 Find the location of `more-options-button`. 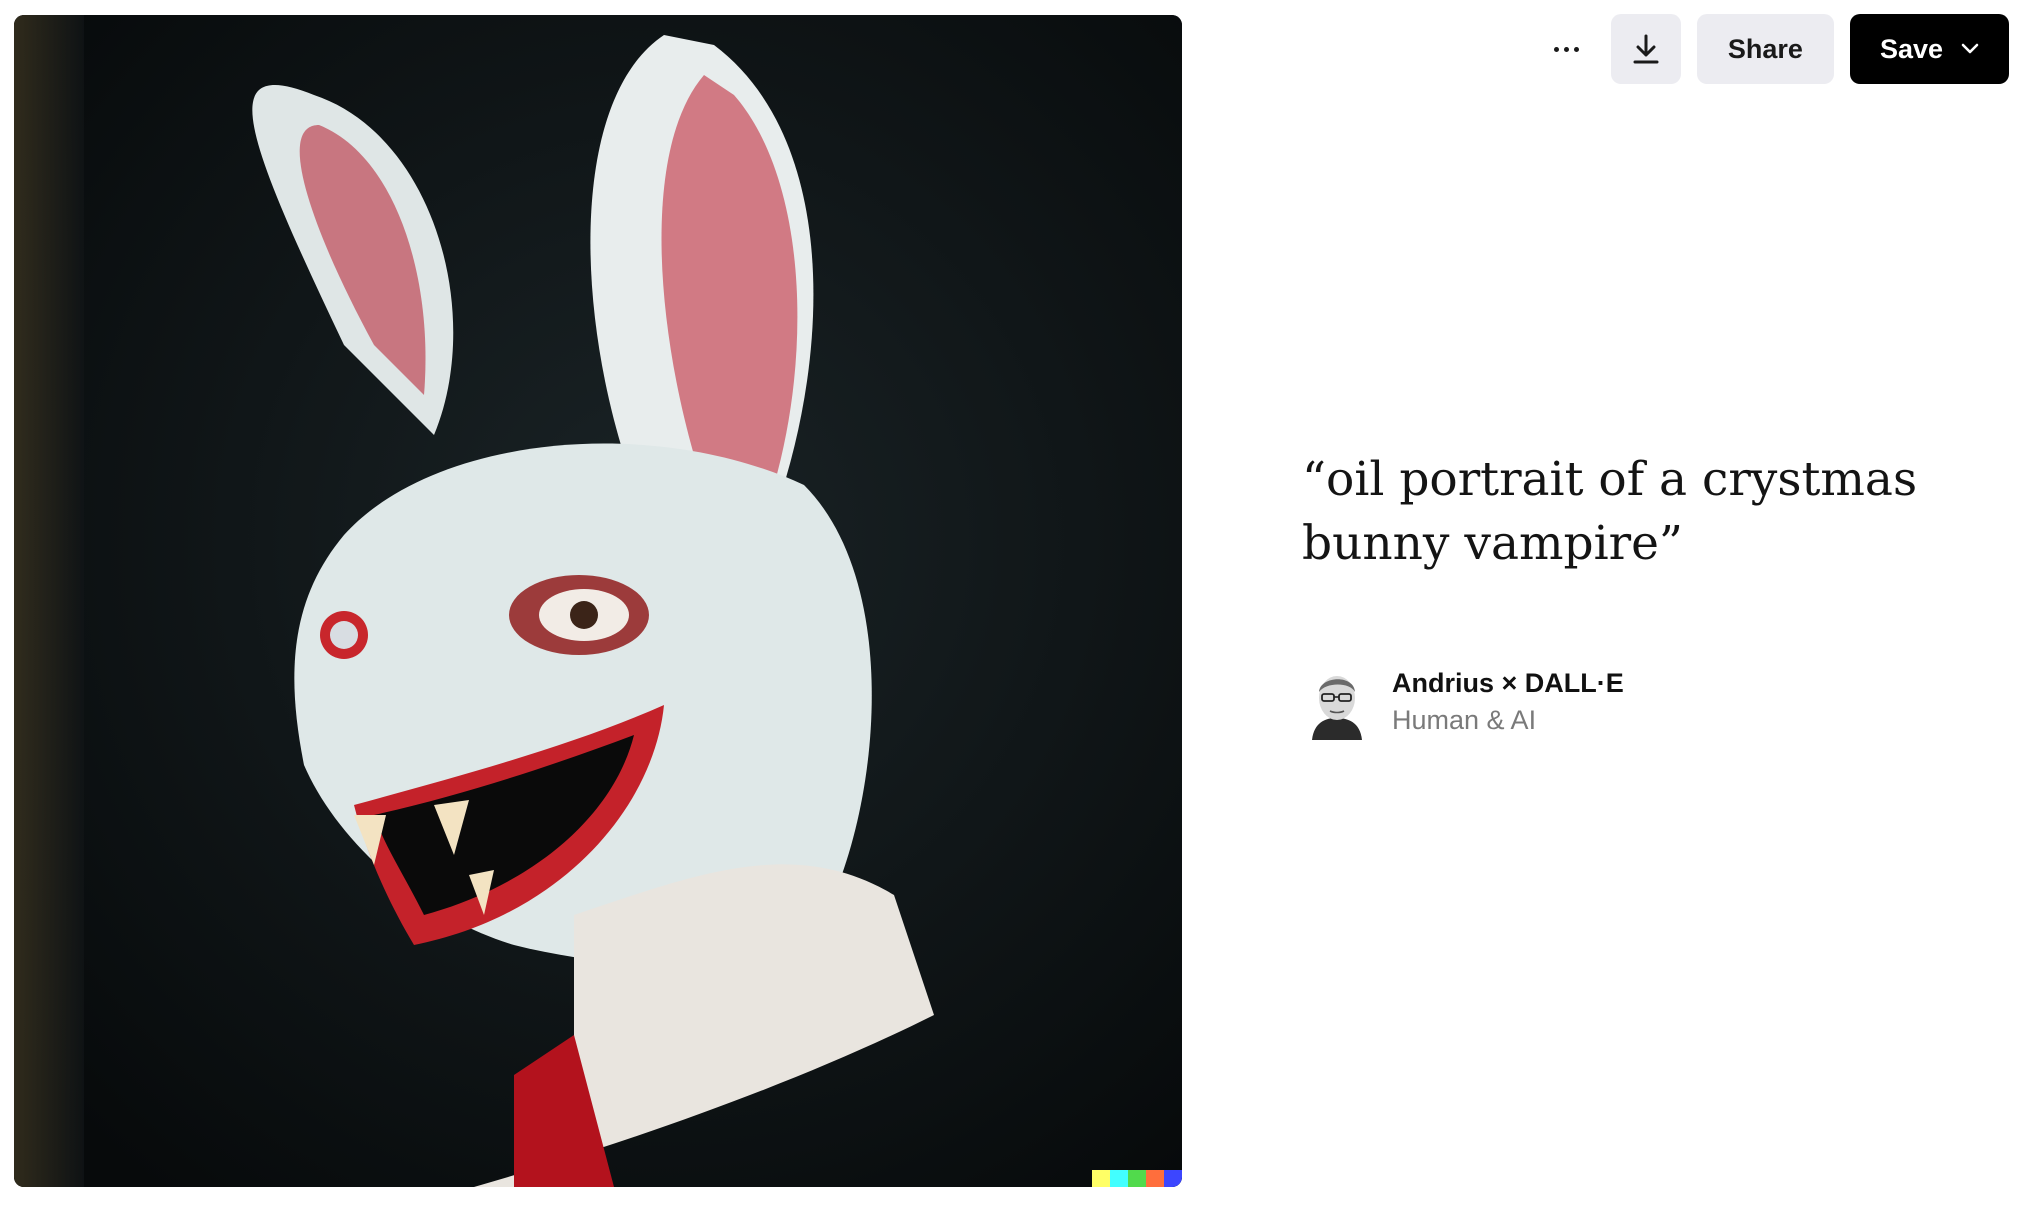

more-options-button is located at coordinates (1567, 49).